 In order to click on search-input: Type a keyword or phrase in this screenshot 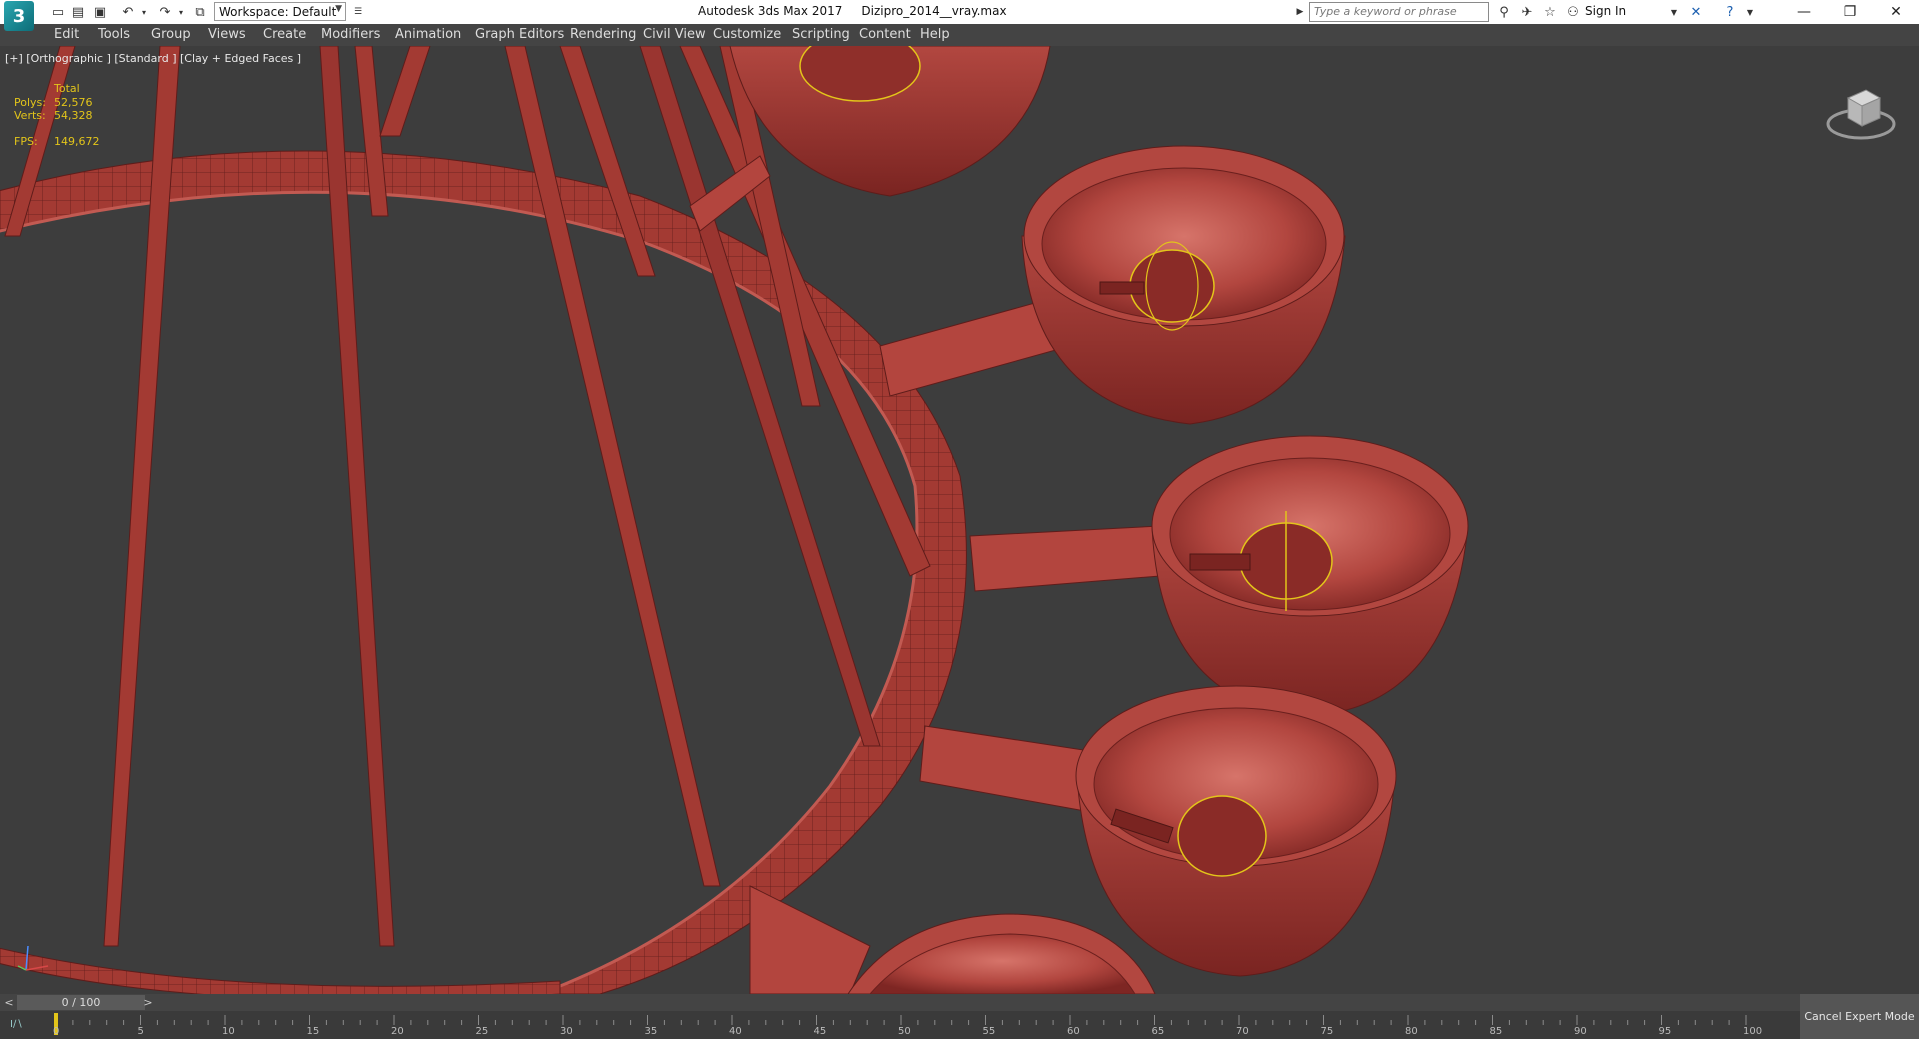, I will do `click(1399, 12)`.